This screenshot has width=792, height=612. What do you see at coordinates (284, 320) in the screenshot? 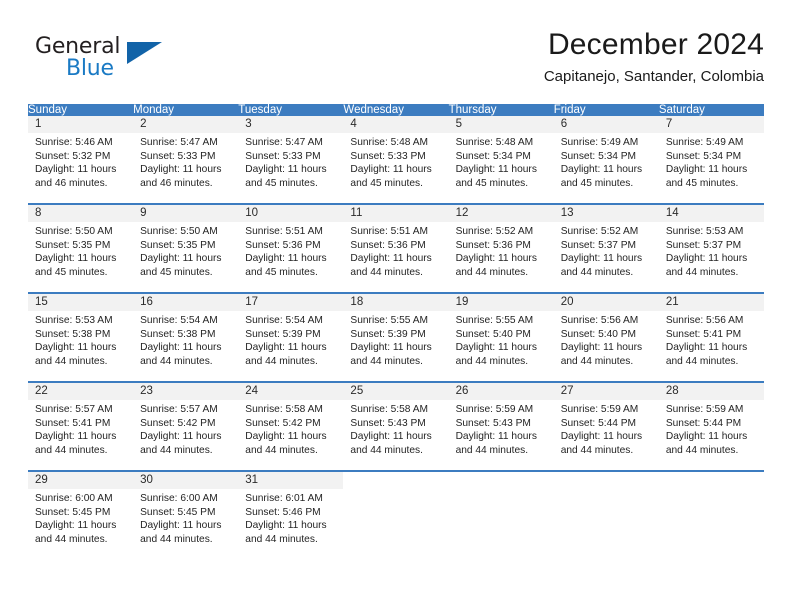
I see `sunrise-text: Sunrise: 5:54 AM` at bounding box center [284, 320].